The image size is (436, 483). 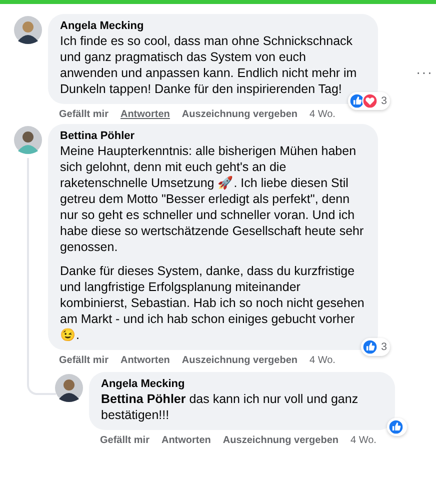 I want to click on reaction-badge, so click(x=397, y=427).